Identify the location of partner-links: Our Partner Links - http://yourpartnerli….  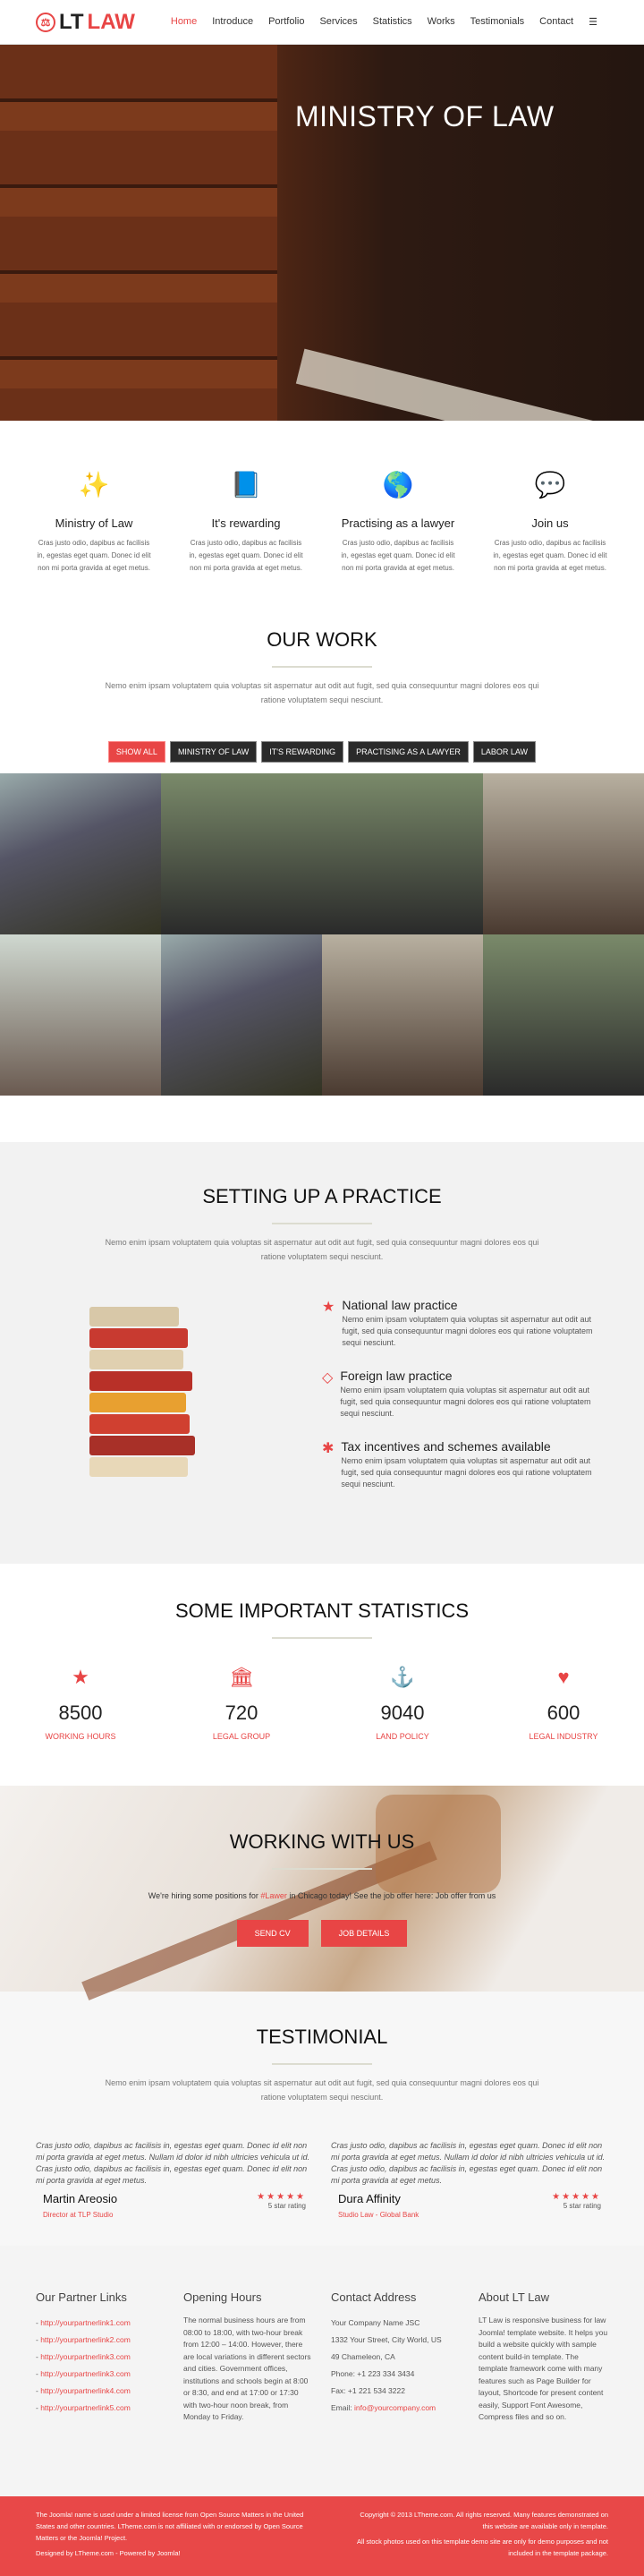
(100, 2379).